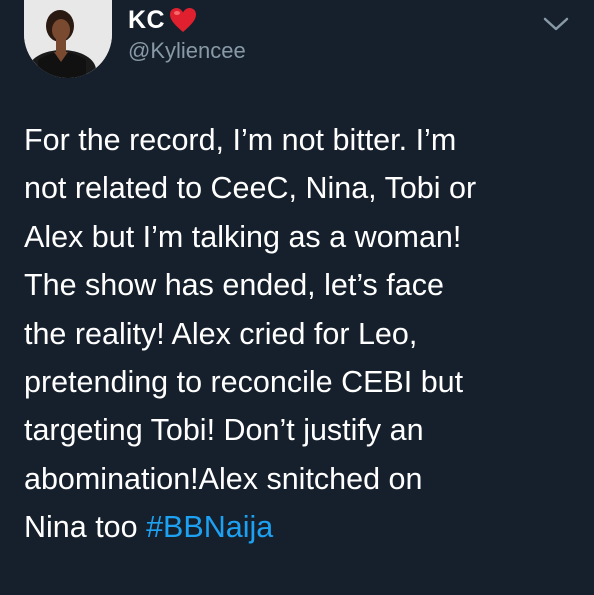 The image size is (594, 595). Describe the element at coordinates (243, 236) in the screenshot. I see `tweet-line: Alex but I’m talking as a woman!` at that location.